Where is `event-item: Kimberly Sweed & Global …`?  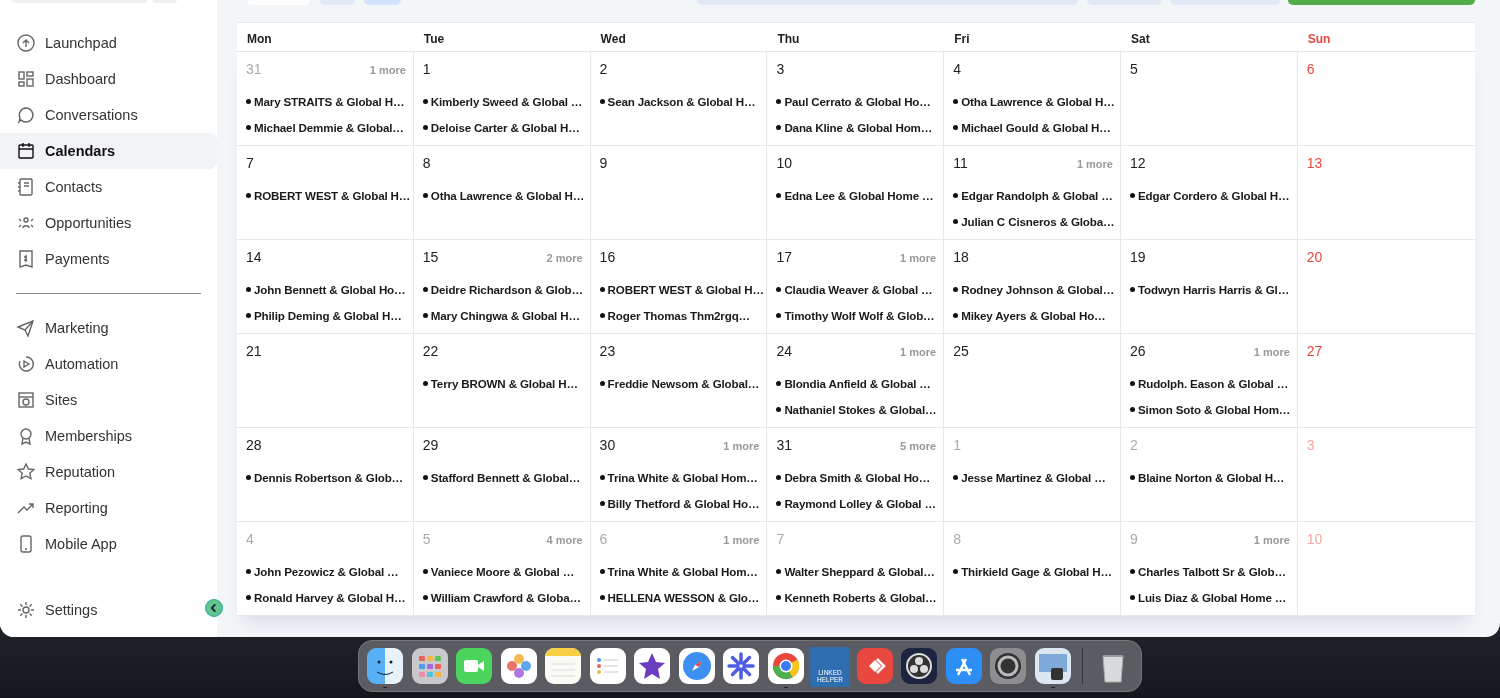 event-item: Kimberly Sweed & Global … is located at coordinates (505, 101).